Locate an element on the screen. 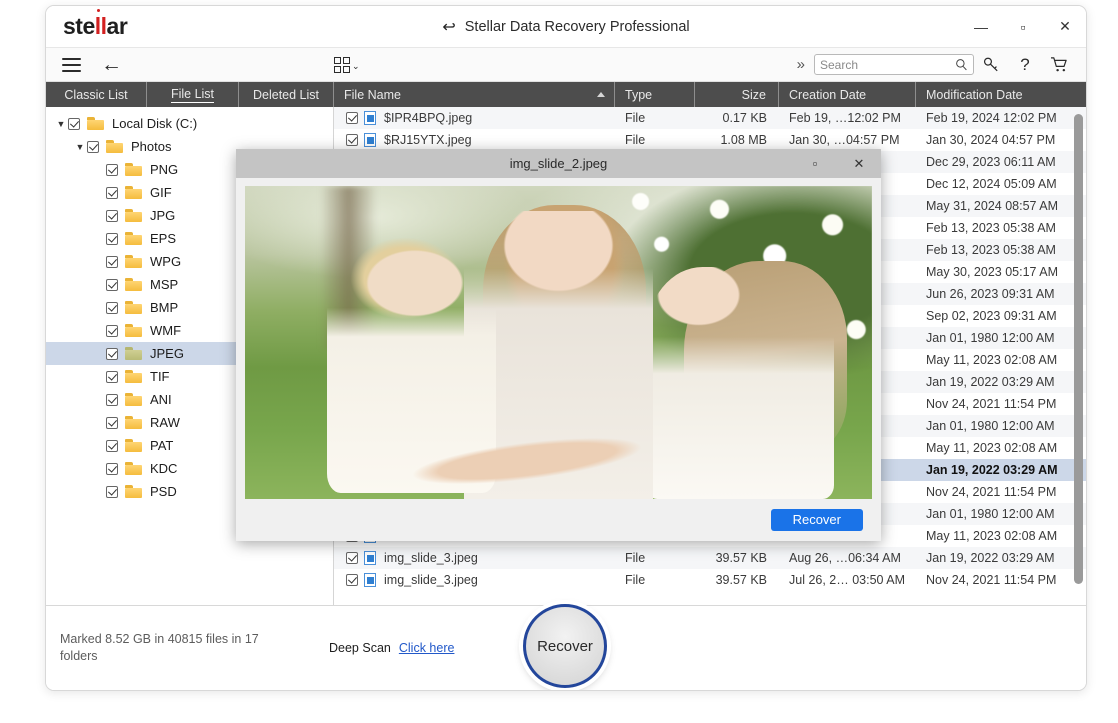 The width and height of the screenshot is (1118, 723). maximize-button: ▫ is located at coordinates (1023, 26).